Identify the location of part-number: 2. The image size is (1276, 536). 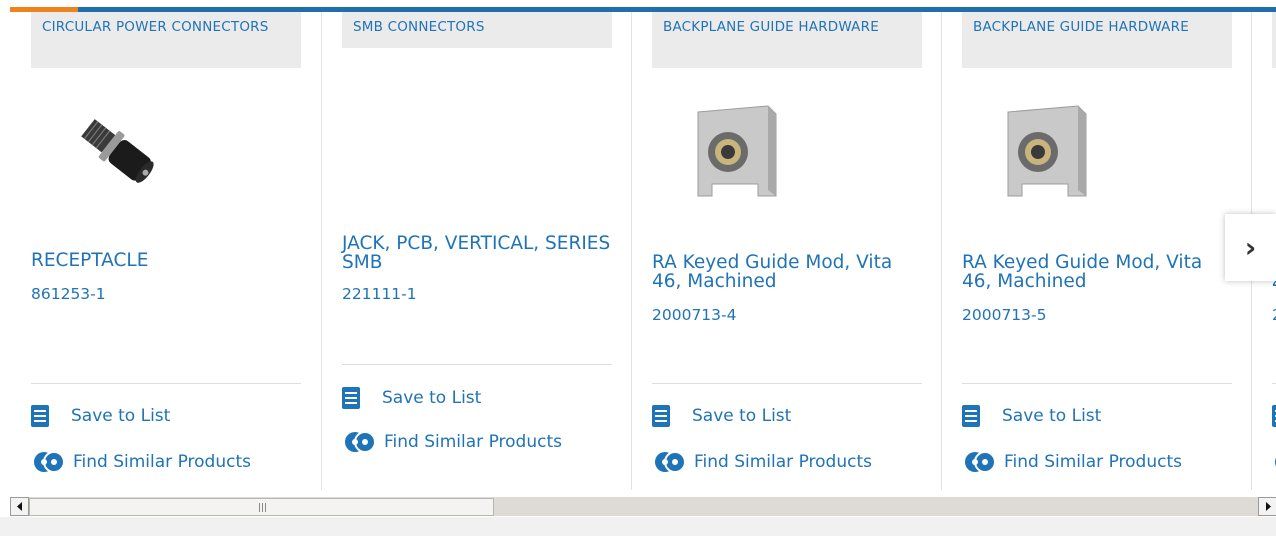
(1274, 315).